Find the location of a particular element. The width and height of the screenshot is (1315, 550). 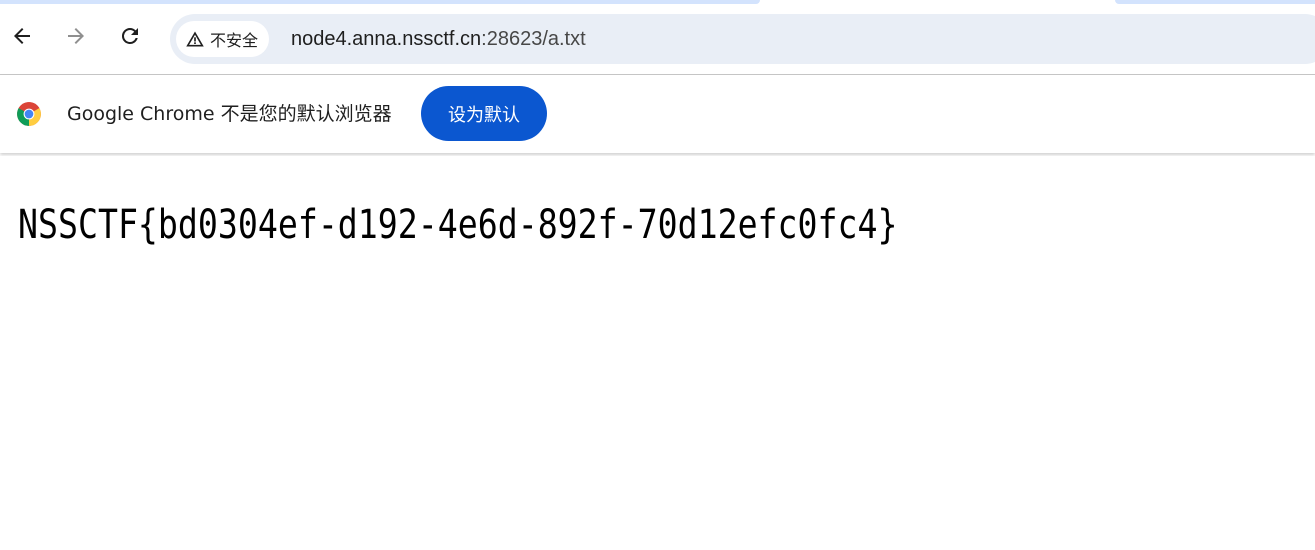

arrow-right-icon is located at coordinates (76, 36).